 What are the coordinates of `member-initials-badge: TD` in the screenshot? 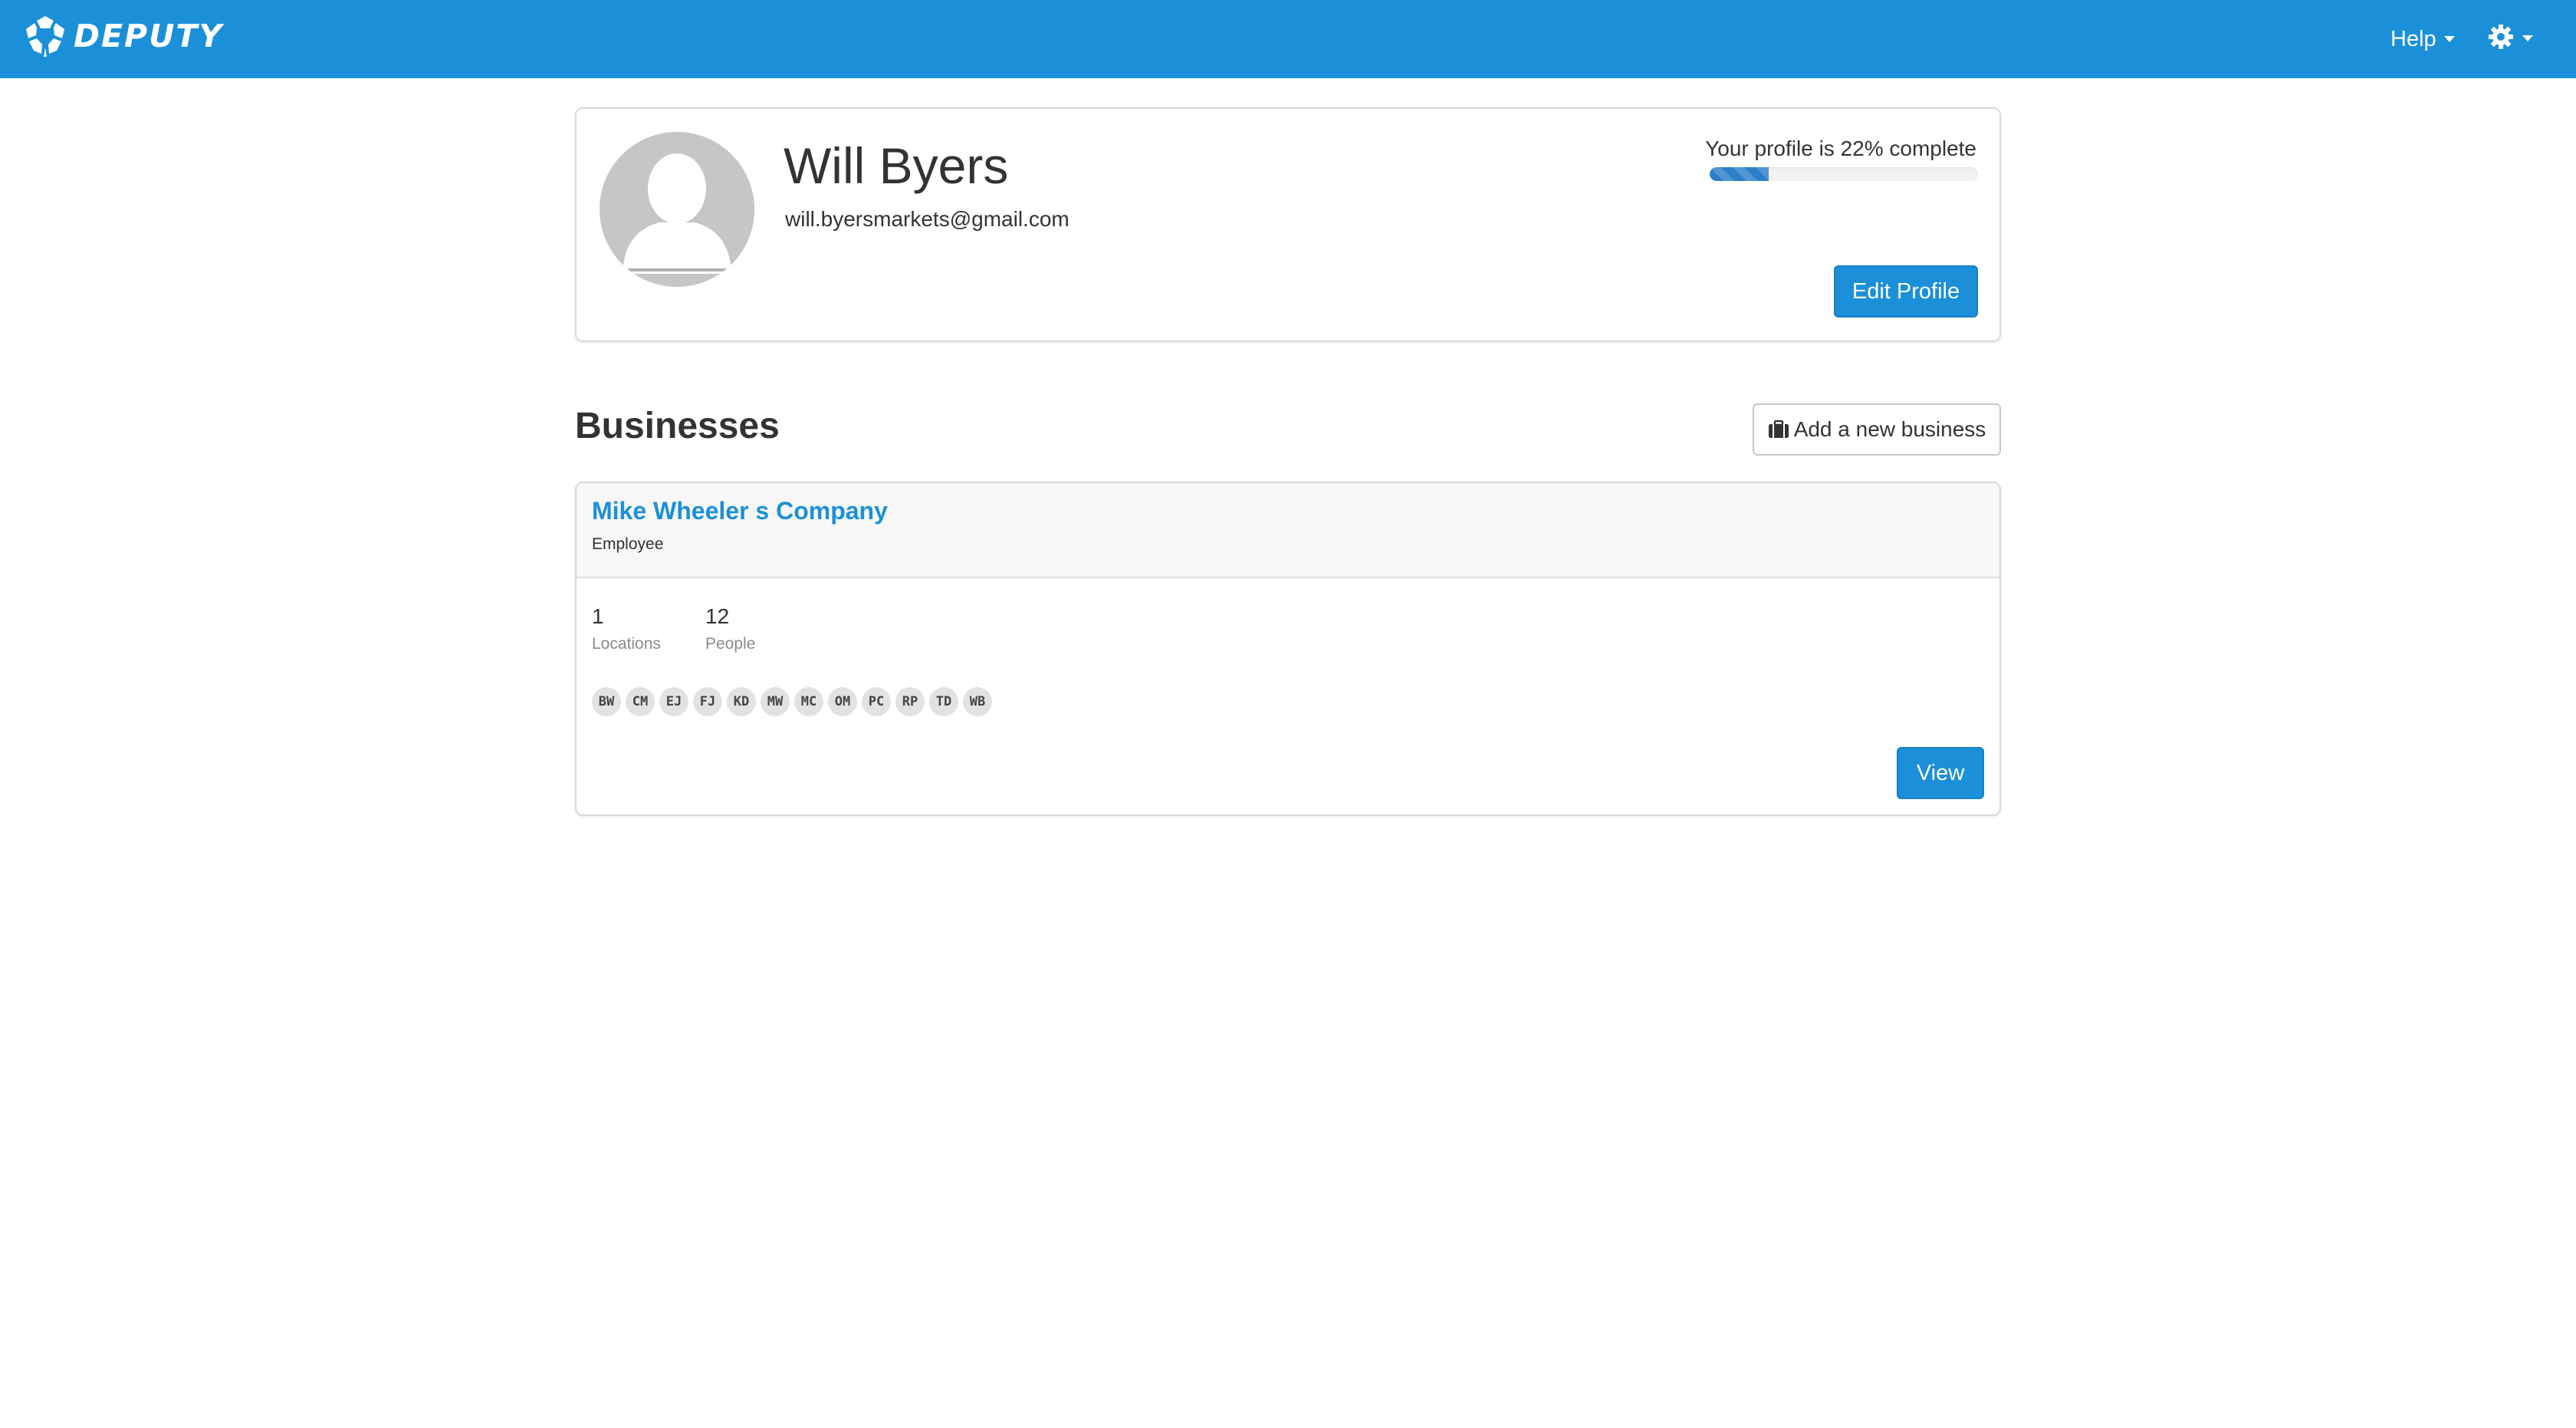 It's located at (944, 701).